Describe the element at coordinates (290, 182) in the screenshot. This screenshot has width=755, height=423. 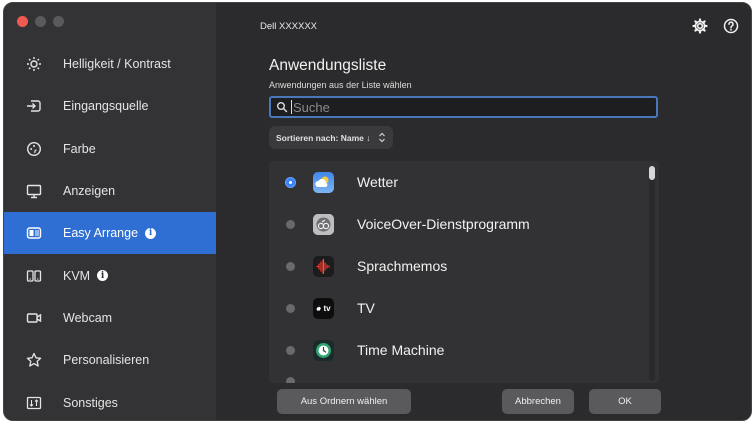
I see `radio-button-selected` at that location.